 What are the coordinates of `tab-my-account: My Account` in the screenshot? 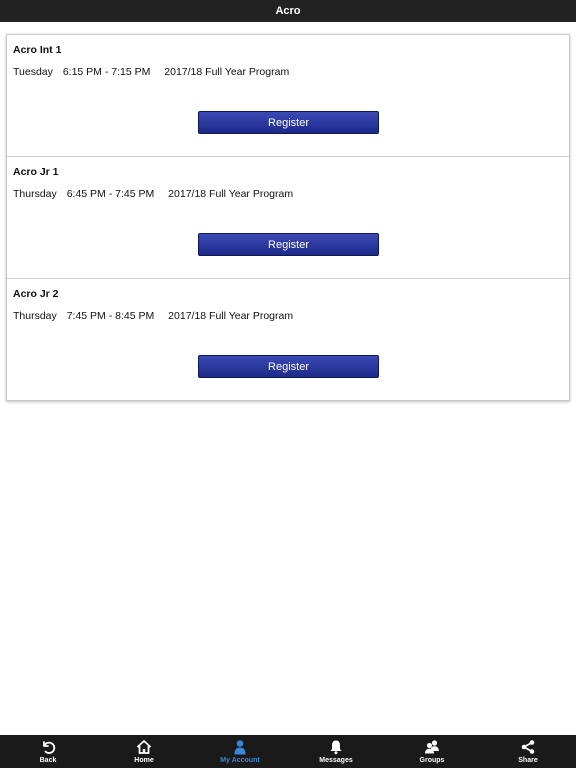 It's located at (240, 751).